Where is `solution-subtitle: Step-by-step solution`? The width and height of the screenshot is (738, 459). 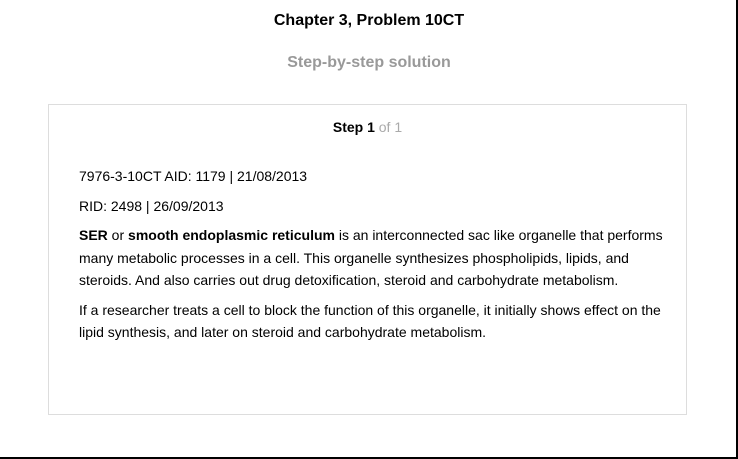 solution-subtitle: Step-by-step solution is located at coordinates (369, 62).